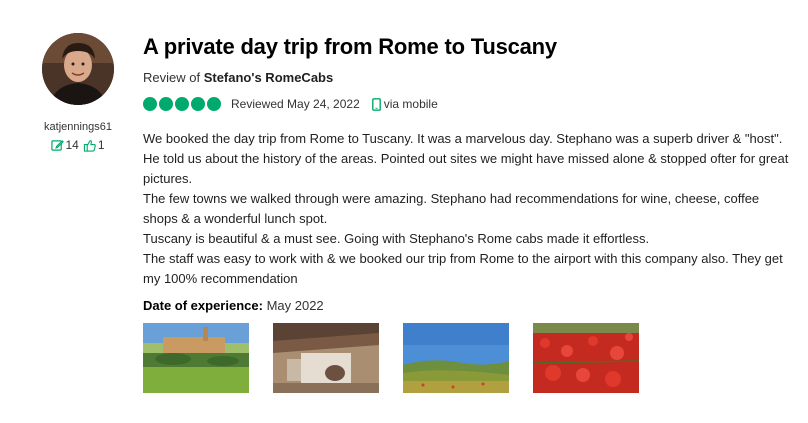 The height and width of the screenshot is (423, 808). Describe the element at coordinates (295, 104) in the screenshot. I see `reviewed-date: Reviewed May 24, 2022` at that location.